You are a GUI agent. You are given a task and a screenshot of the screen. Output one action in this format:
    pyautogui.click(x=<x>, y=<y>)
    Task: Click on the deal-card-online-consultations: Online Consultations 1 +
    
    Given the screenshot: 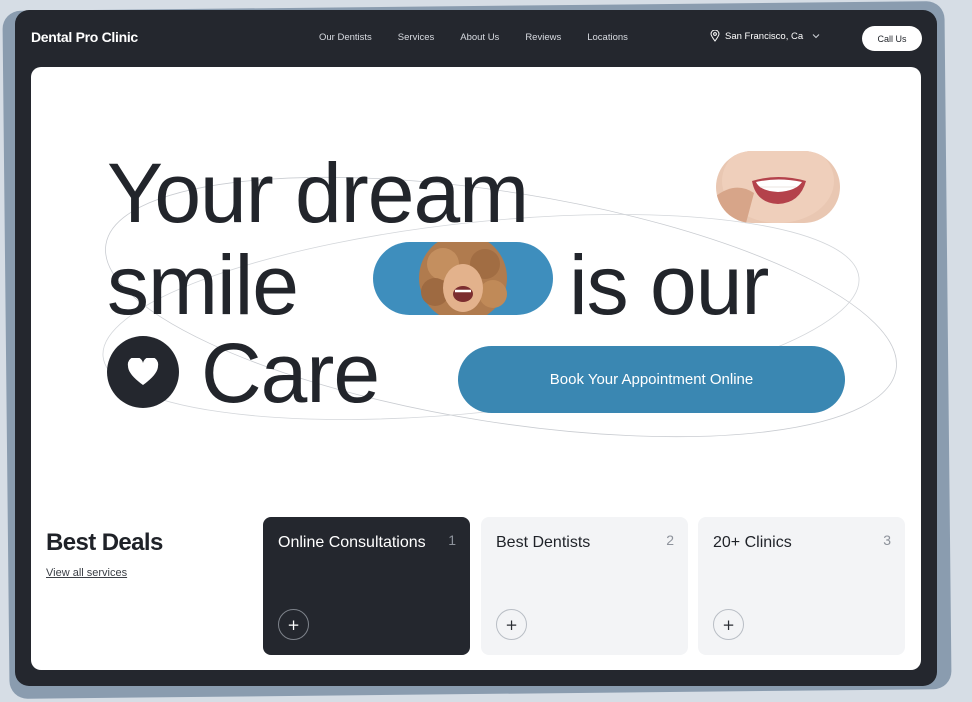 What is the action you would take?
    pyautogui.click(x=366, y=586)
    